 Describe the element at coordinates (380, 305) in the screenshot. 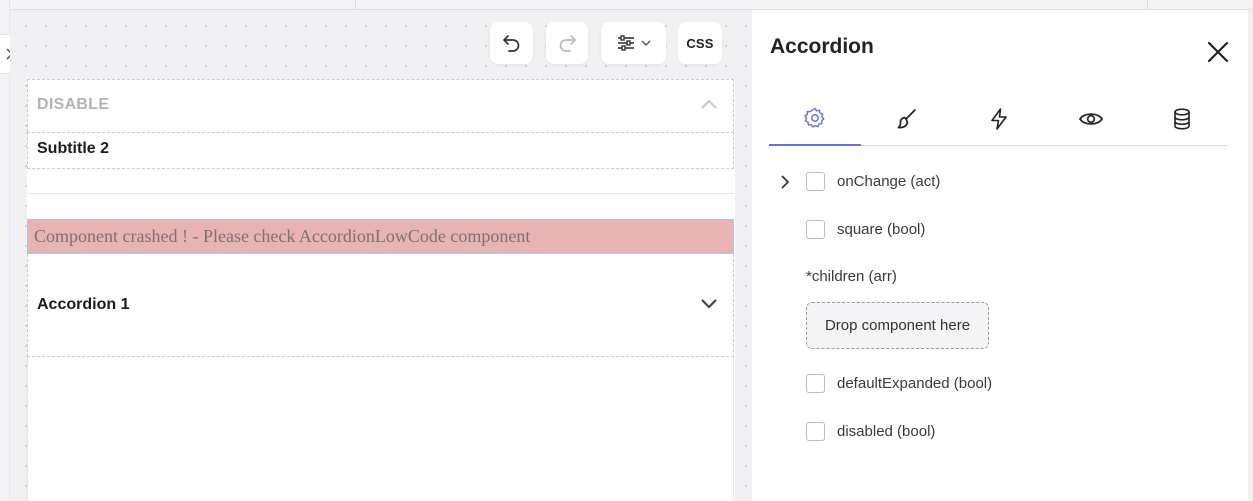

I see `accordion-item-1: Accordion 1` at that location.